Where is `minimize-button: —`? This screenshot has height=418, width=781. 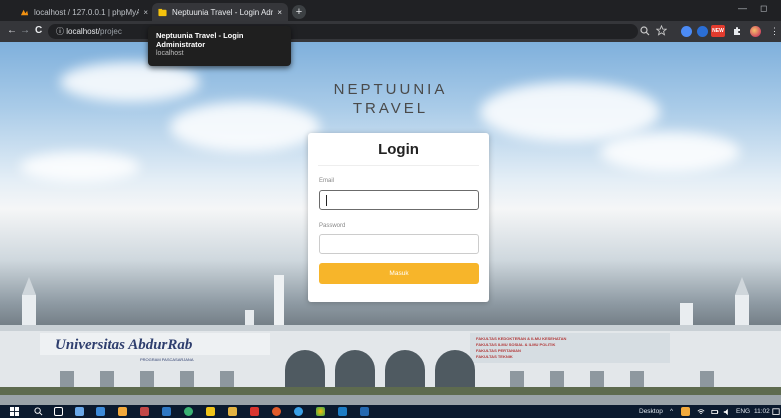
minimize-button: — is located at coordinates (742, 8).